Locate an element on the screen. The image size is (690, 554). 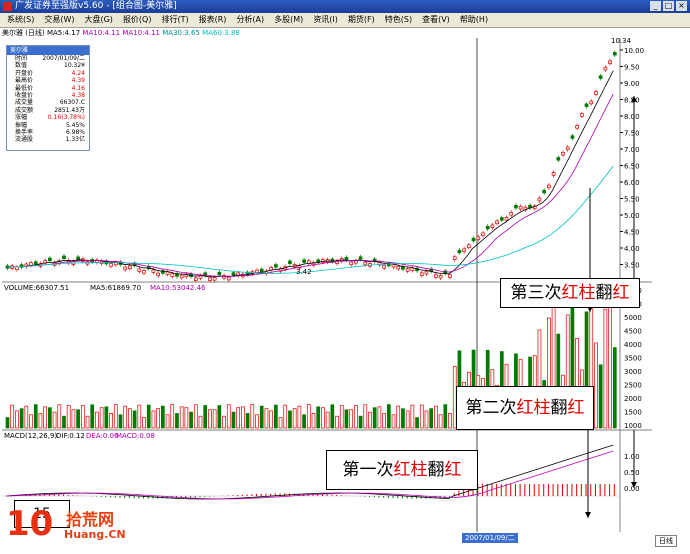
annotation-second: 第二次红柱翻红 is located at coordinates (525, 408).